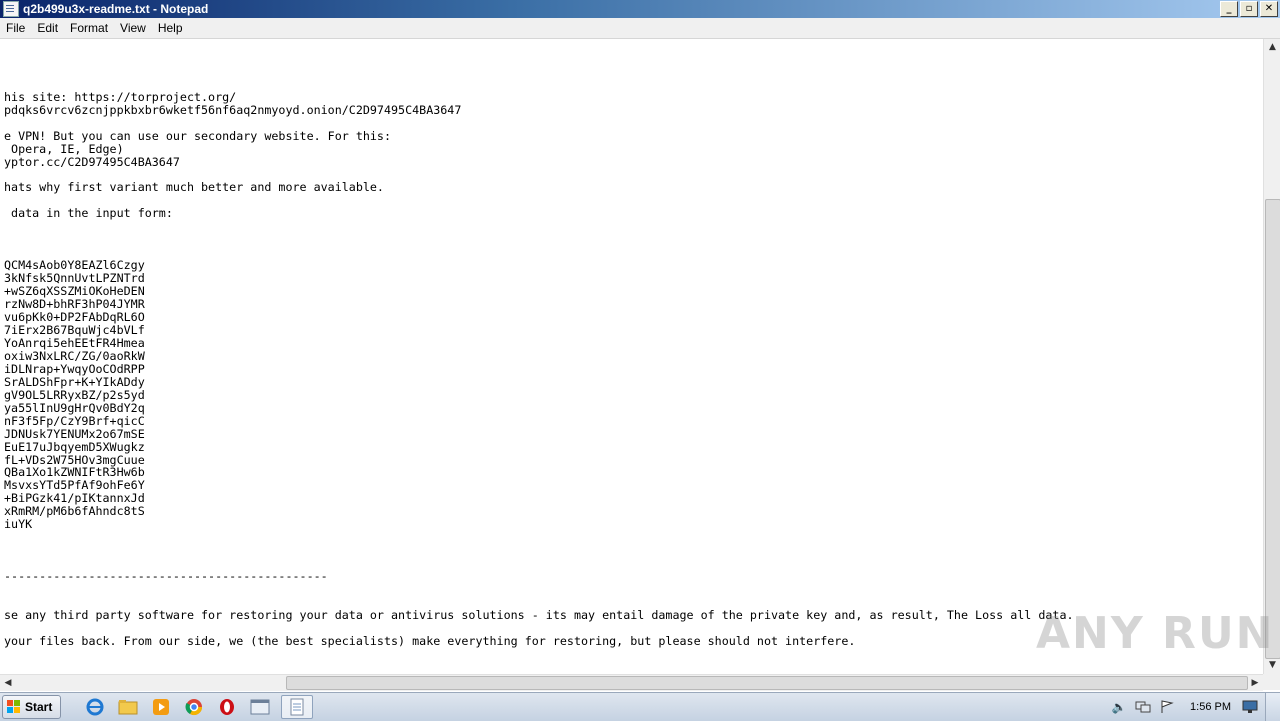  Describe the element at coordinates (640, 706) in the screenshot. I see `taskbar: Start 🔈 1:56 PM` at that location.